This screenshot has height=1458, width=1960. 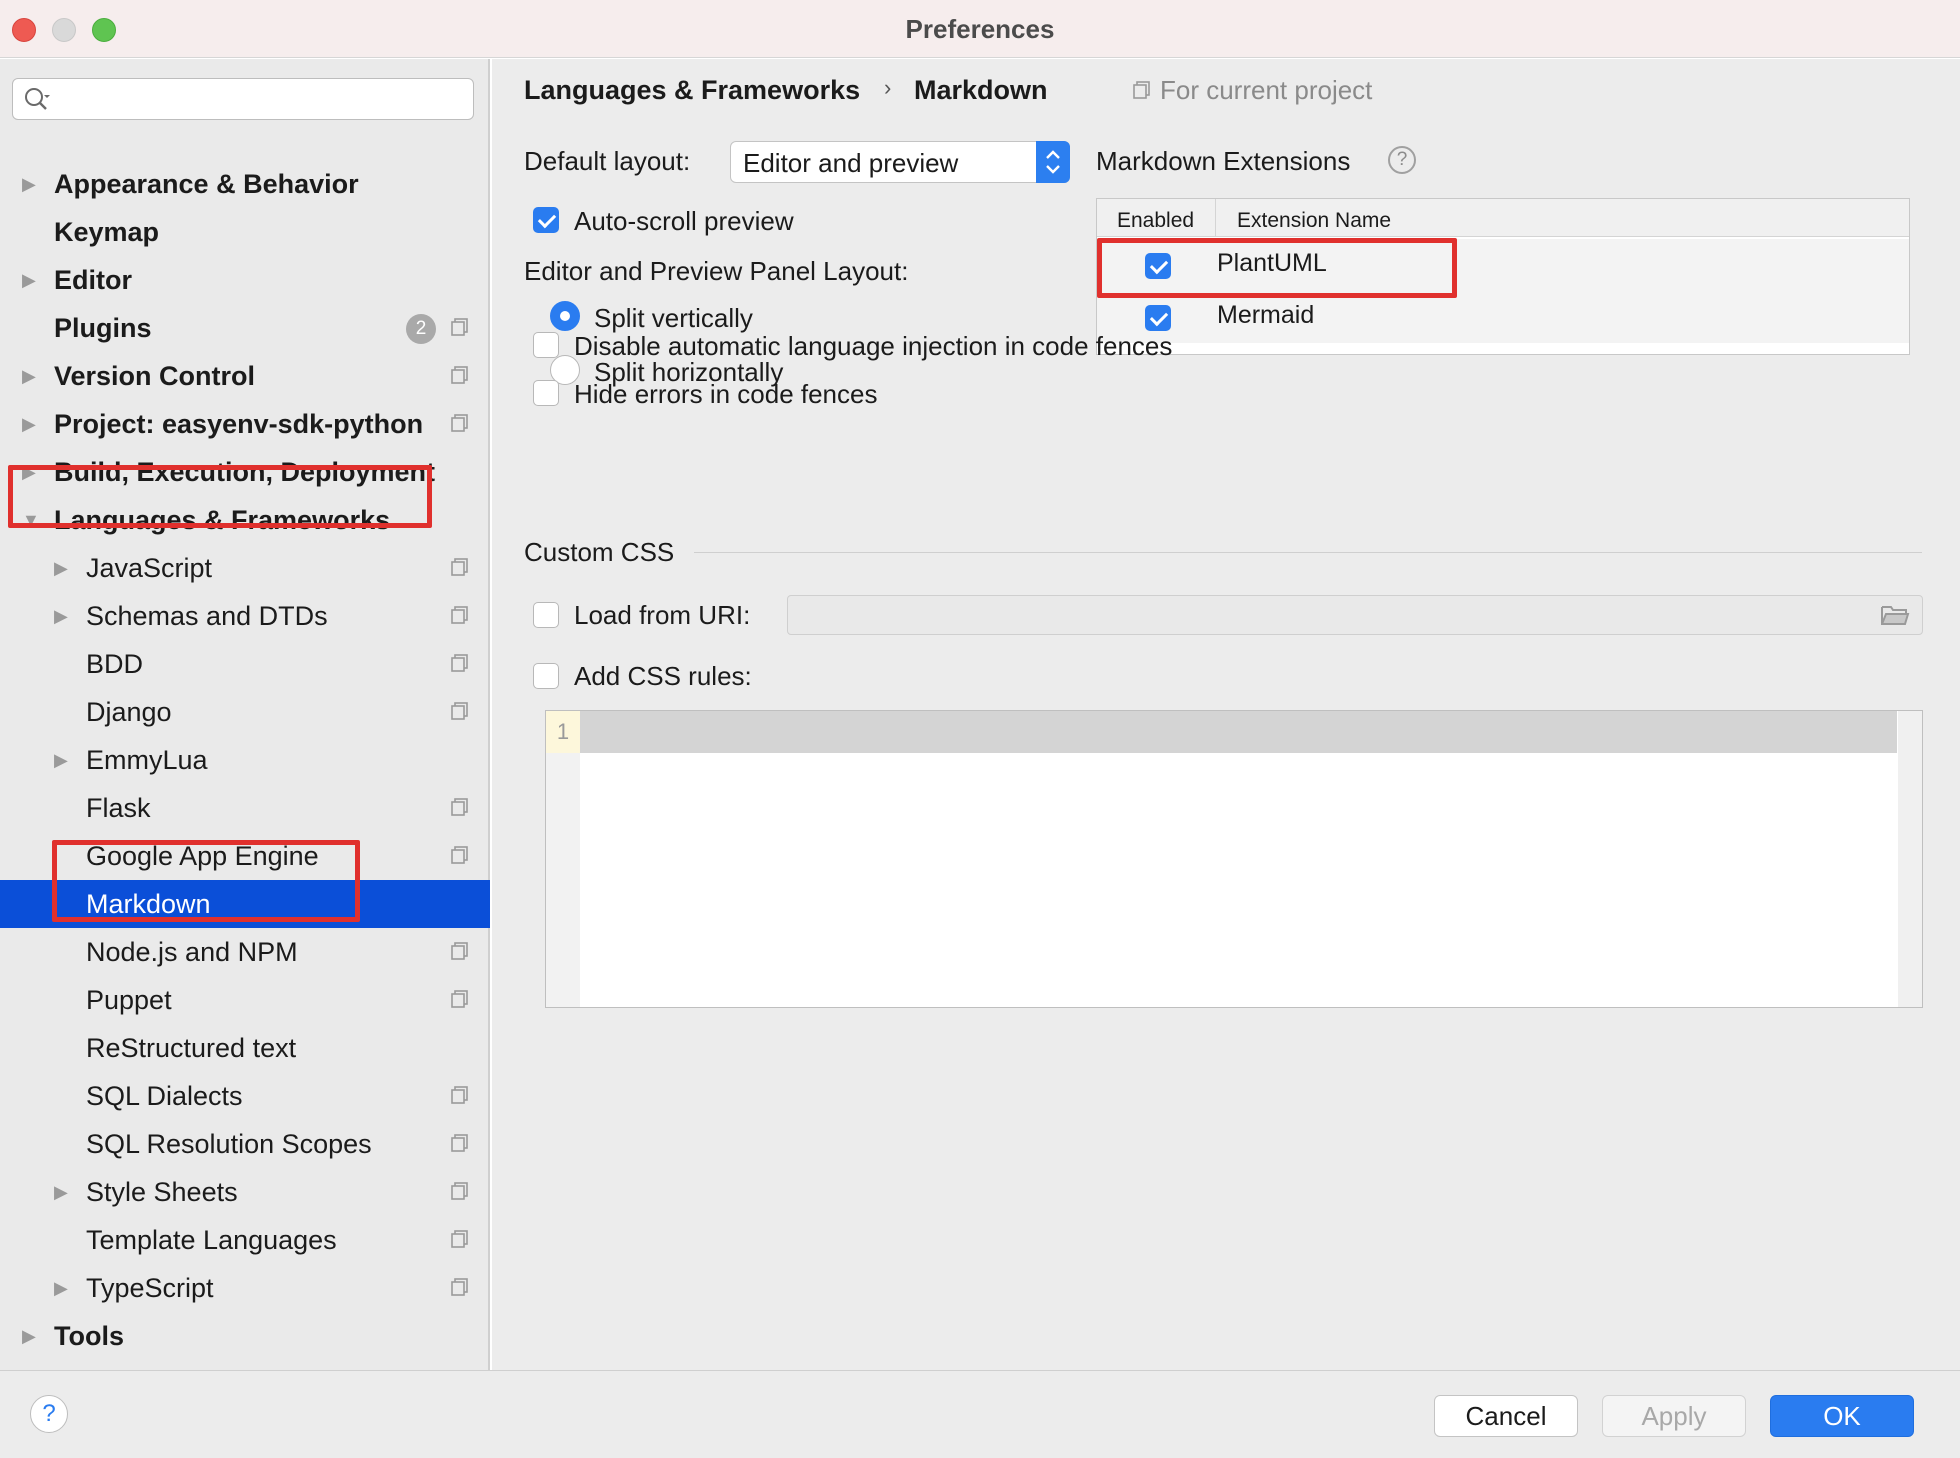 What do you see at coordinates (245, 1192) in the screenshot?
I see `sidebar-item-style-sheets: ▶ Style Sheets` at bounding box center [245, 1192].